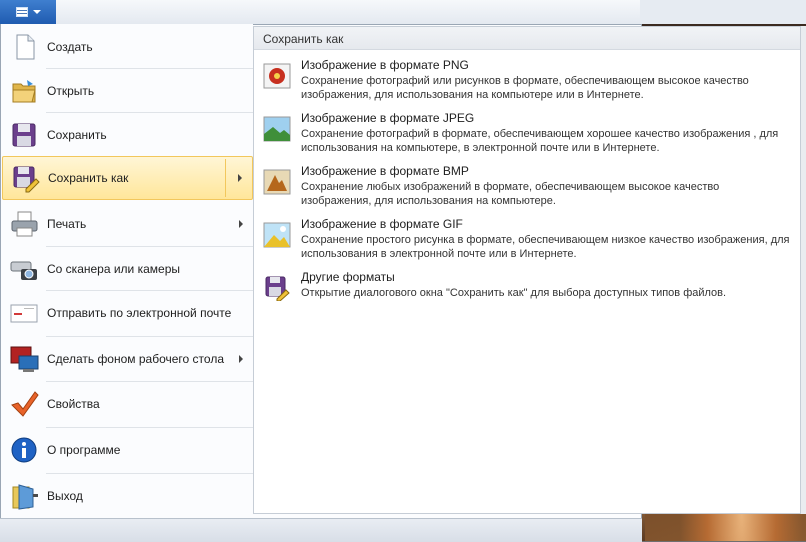 This screenshot has height=542, width=806. What do you see at coordinates (24, 224) in the screenshot?
I see `printer-icon` at bounding box center [24, 224].